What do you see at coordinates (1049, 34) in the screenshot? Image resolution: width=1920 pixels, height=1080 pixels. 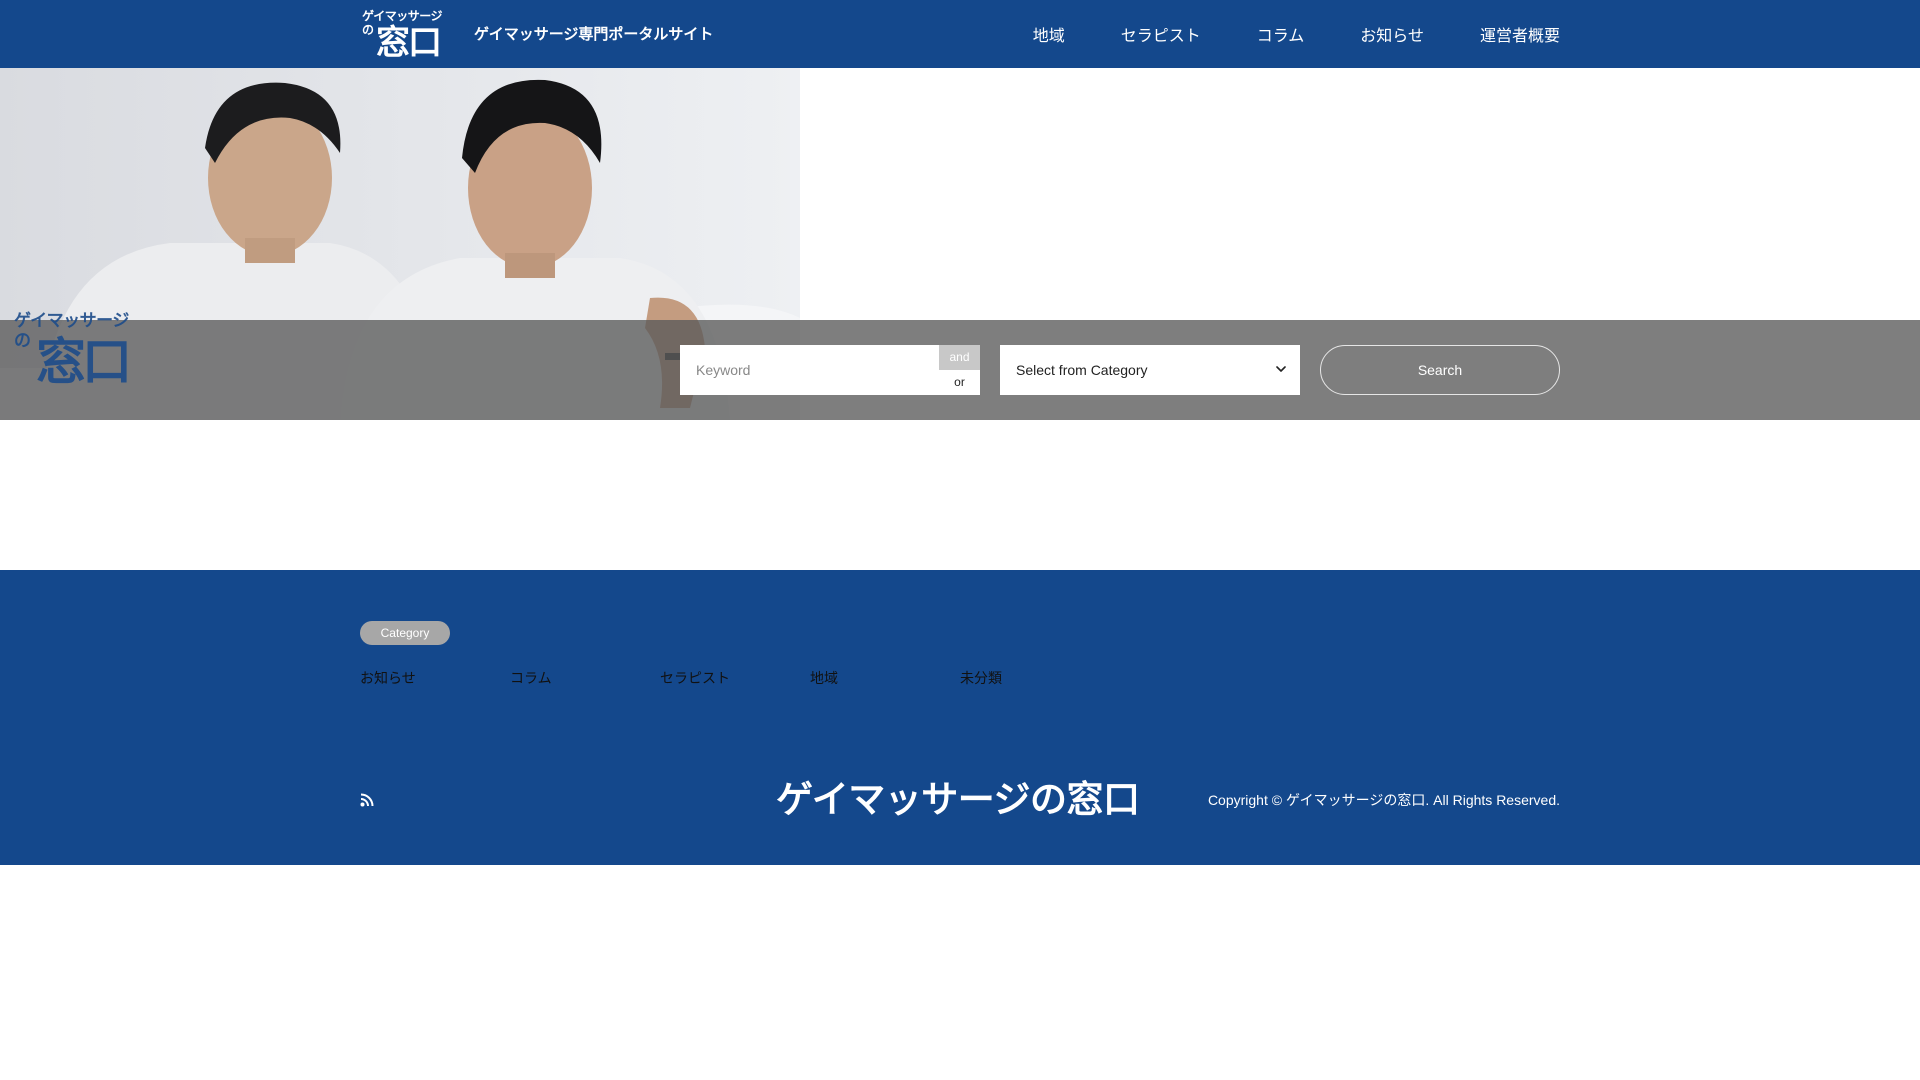 I see `nav-item-region: 地域` at bounding box center [1049, 34].